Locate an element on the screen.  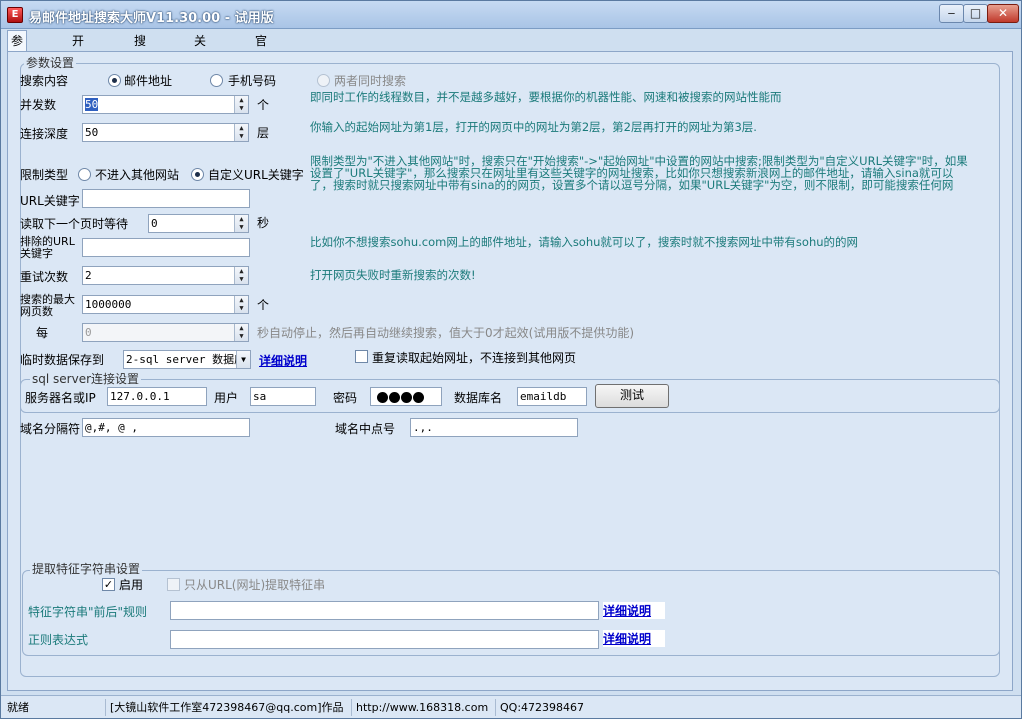
server-input: 127.0.0.1 is located at coordinates (157, 396).